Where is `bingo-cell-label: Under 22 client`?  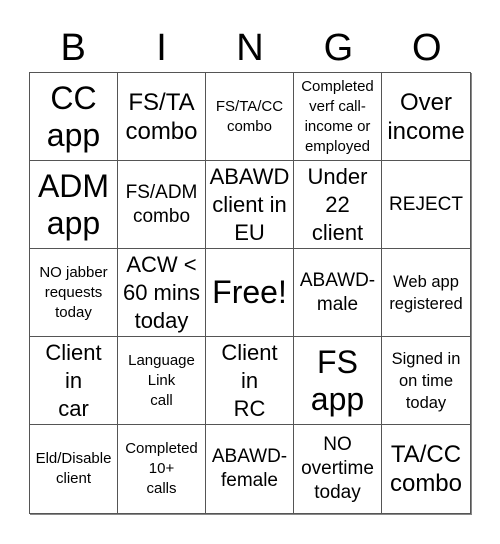
bingo-cell-label: Under 22 client is located at coordinates (337, 204).